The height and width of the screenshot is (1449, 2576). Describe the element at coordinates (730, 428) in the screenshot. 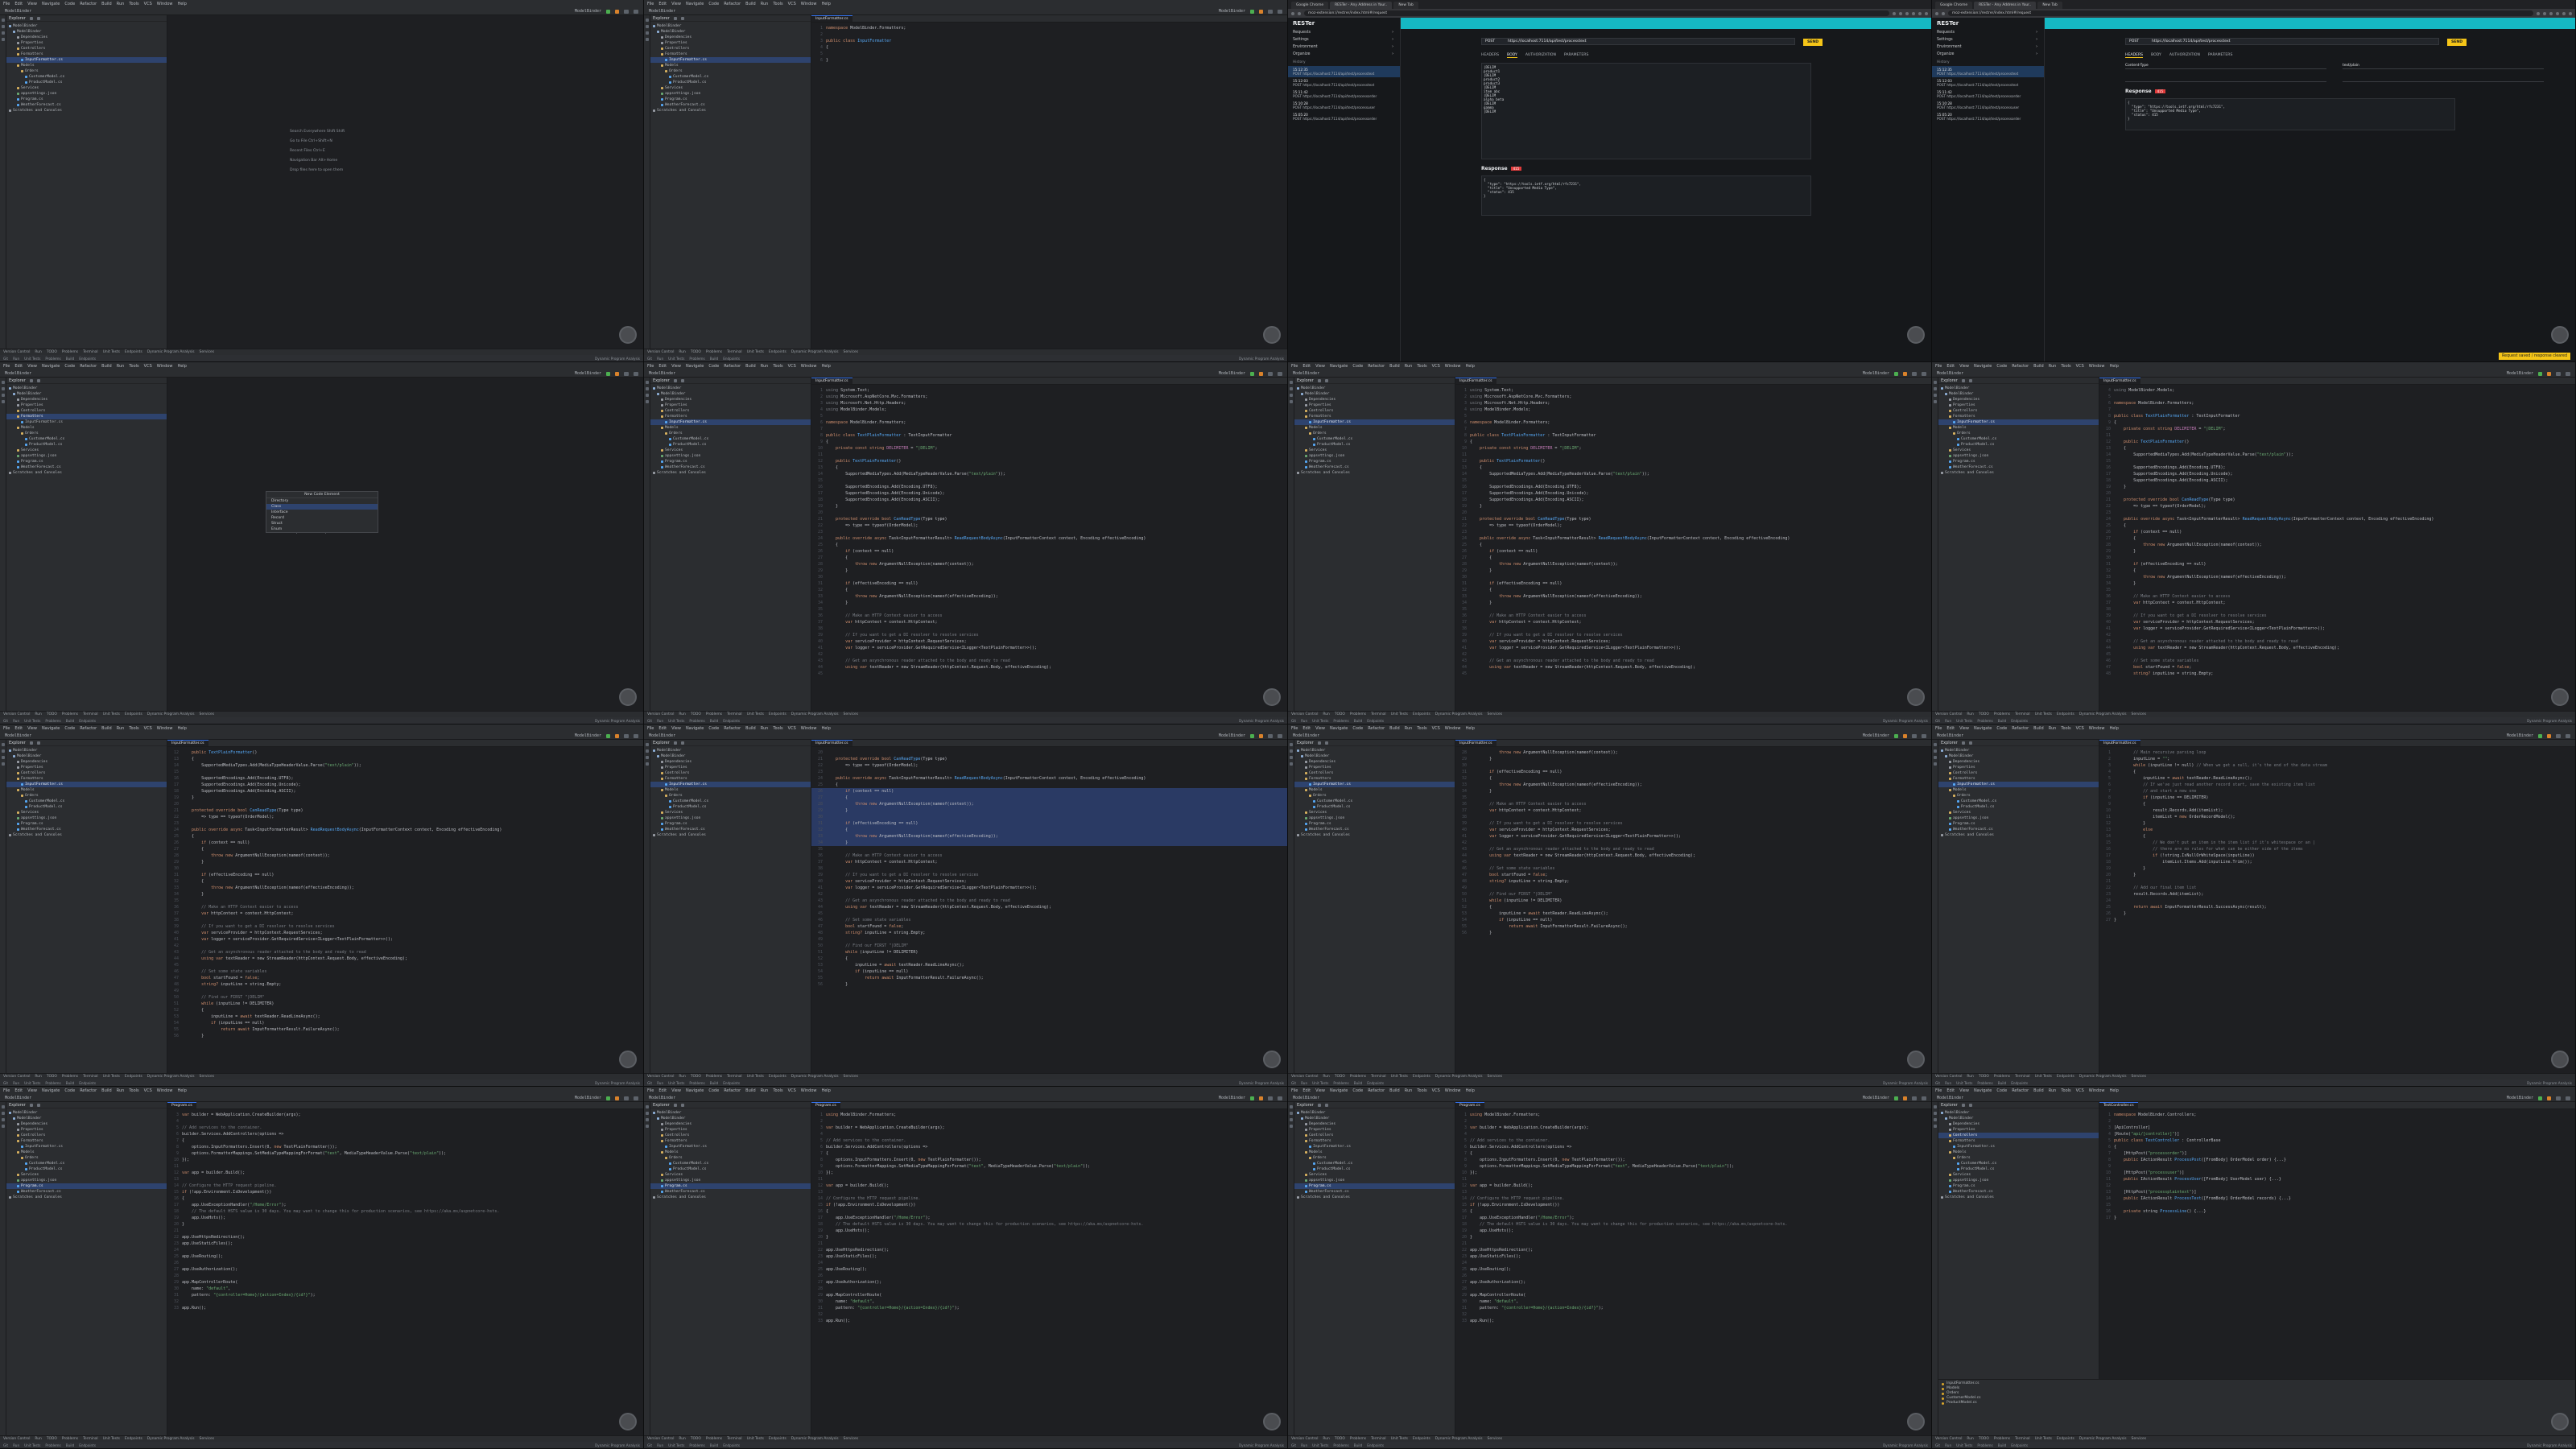

I see `tree-item: Models` at that location.